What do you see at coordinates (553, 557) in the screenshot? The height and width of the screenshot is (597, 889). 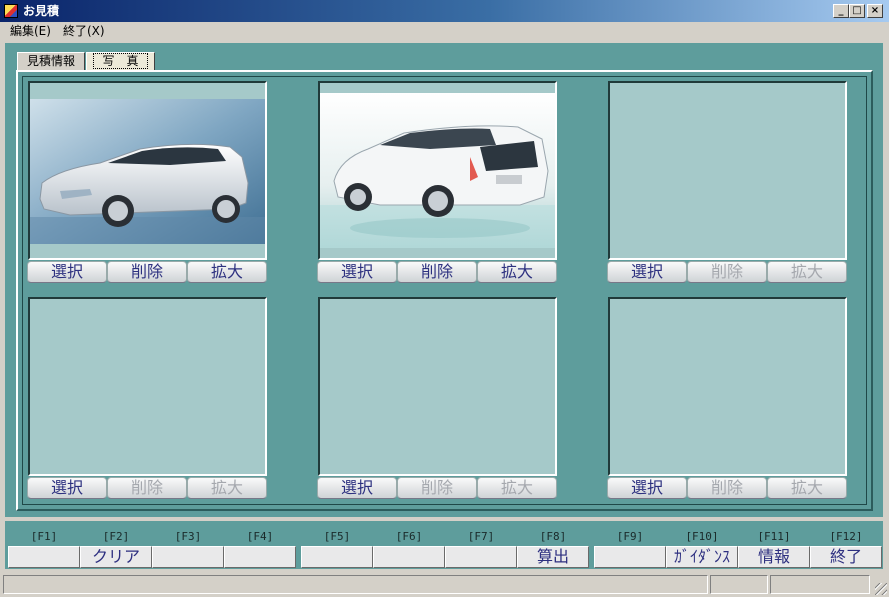 I see `f8-calculate-button: 算出` at bounding box center [553, 557].